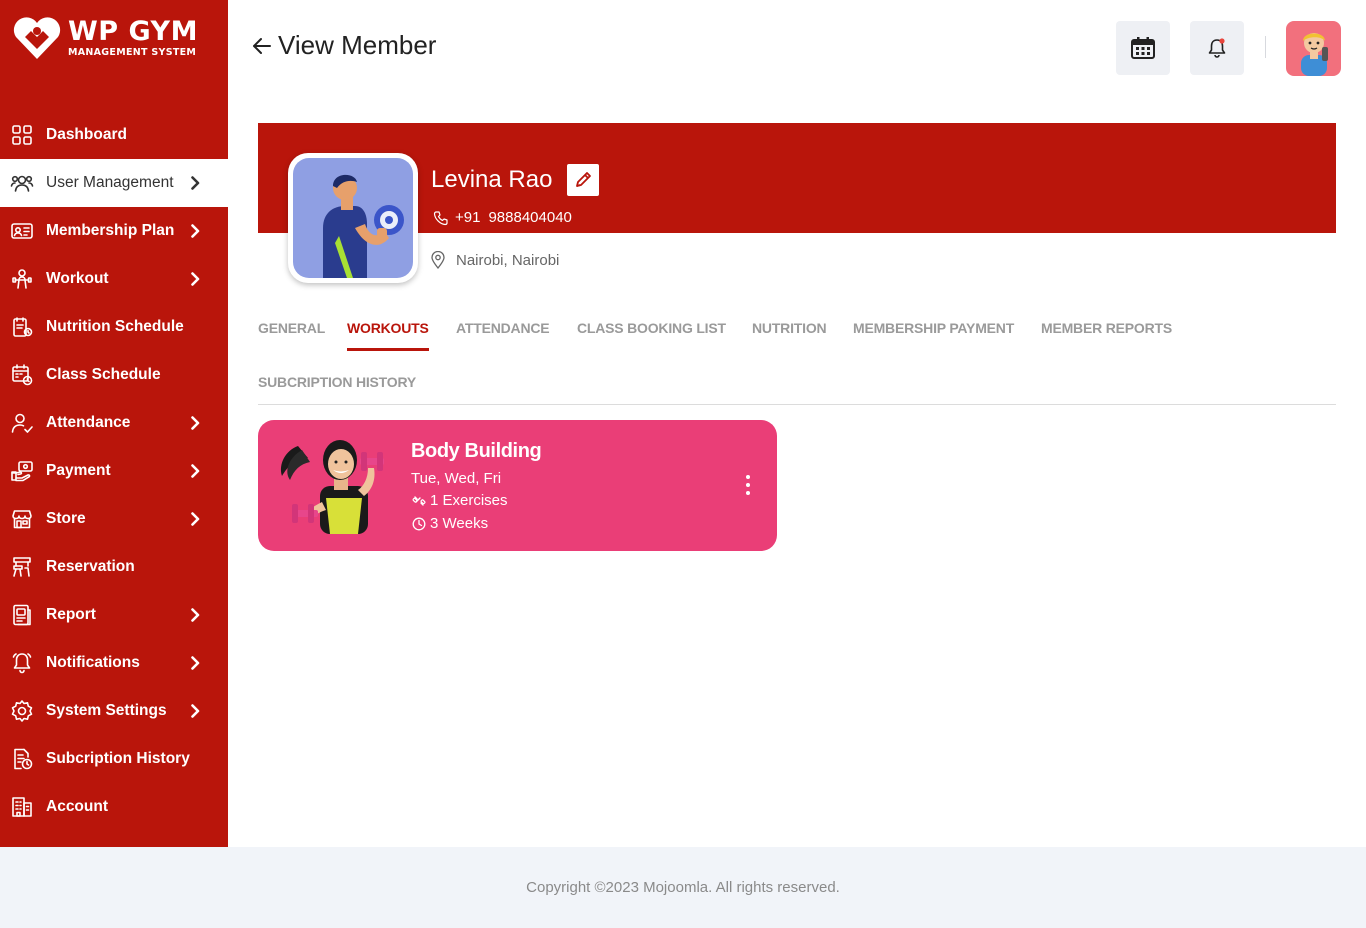 The height and width of the screenshot is (928, 1366). I want to click on edit-member-button, so click(583, 180).